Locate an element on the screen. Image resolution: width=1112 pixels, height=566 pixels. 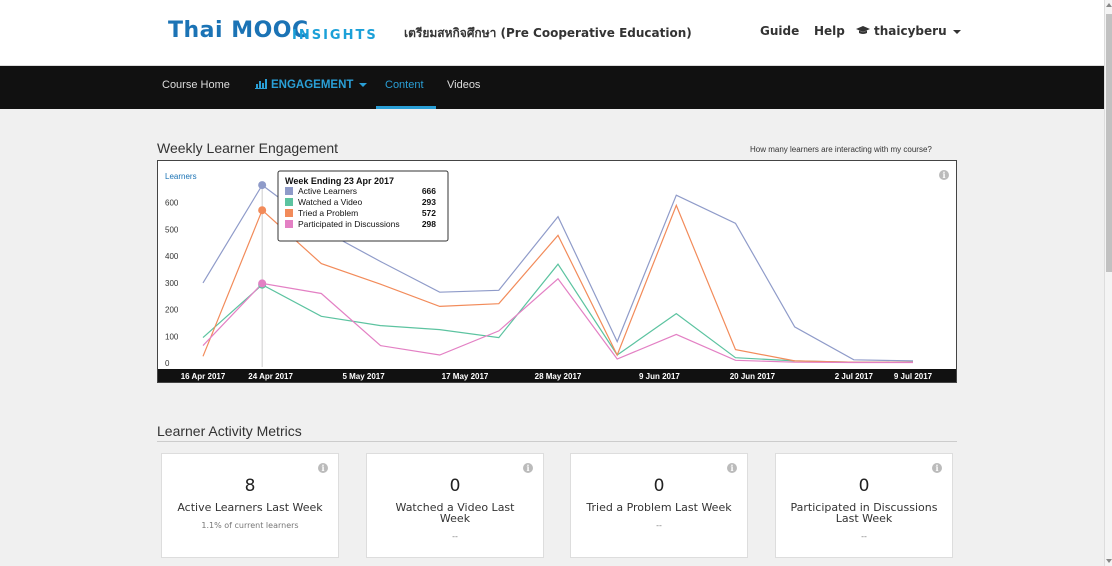
tooltip-row-value: 298 is located at coordinates (429, 224).